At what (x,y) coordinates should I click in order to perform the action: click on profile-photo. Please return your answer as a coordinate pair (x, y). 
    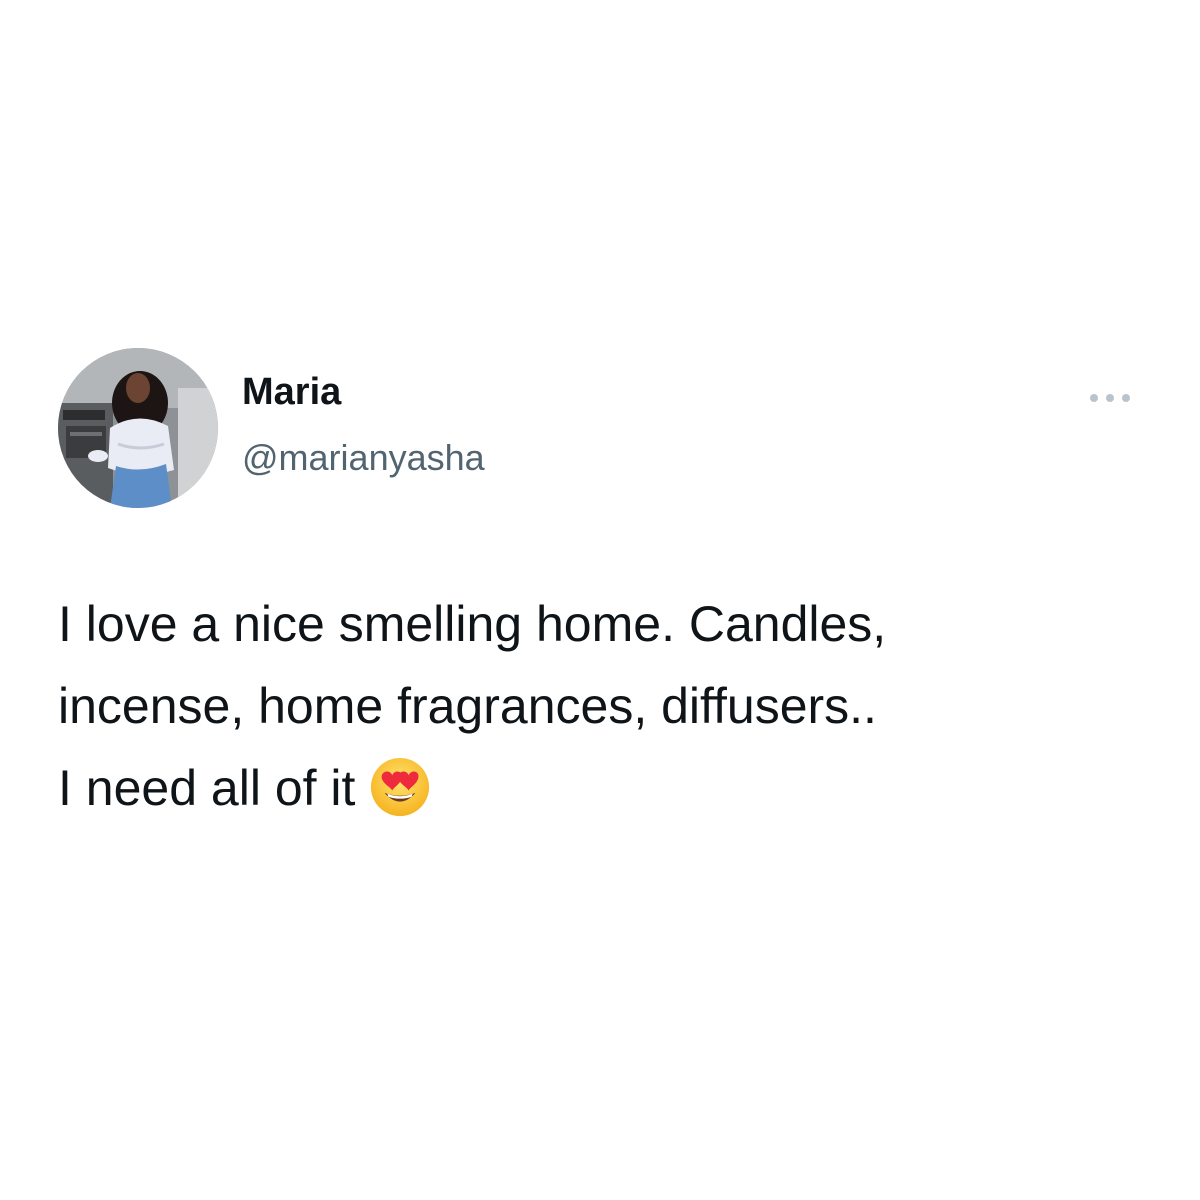
    Looking at the image, I should click on (138, 428).